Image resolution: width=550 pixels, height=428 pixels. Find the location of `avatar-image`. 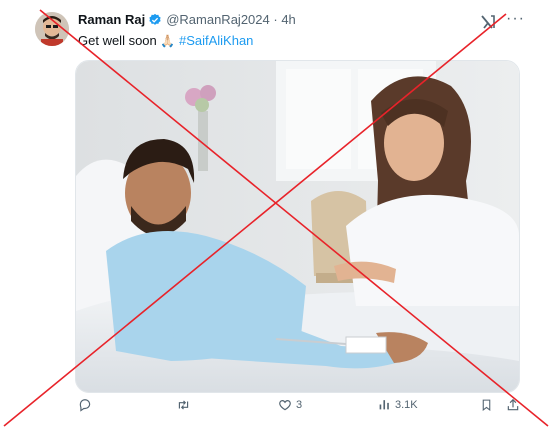

avatar-image is located at coordinates (52, 29).